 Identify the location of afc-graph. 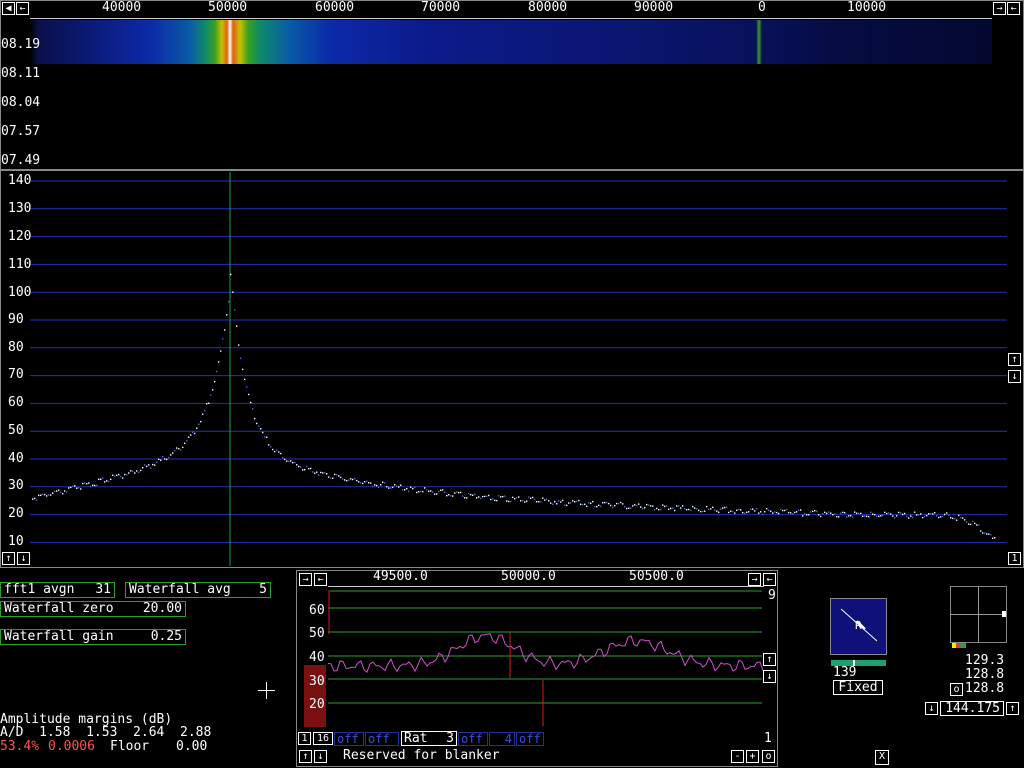
(978, 614).